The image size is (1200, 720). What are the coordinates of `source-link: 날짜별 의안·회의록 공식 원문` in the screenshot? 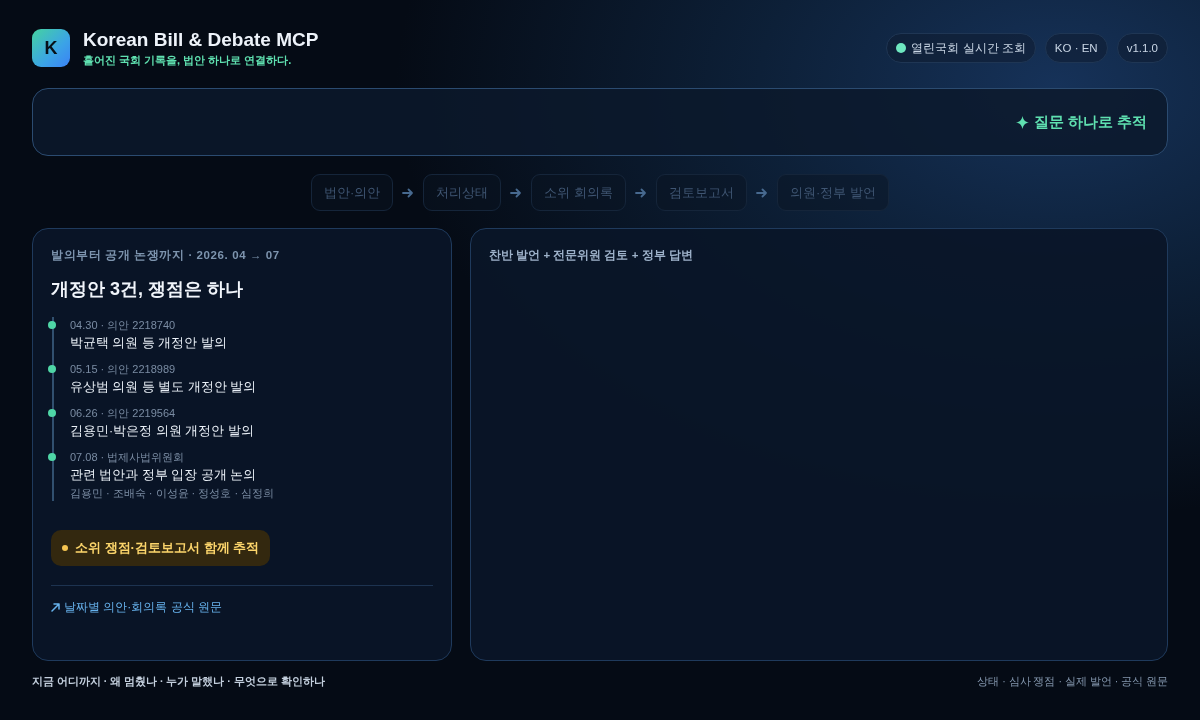 It's located at (136, 607).